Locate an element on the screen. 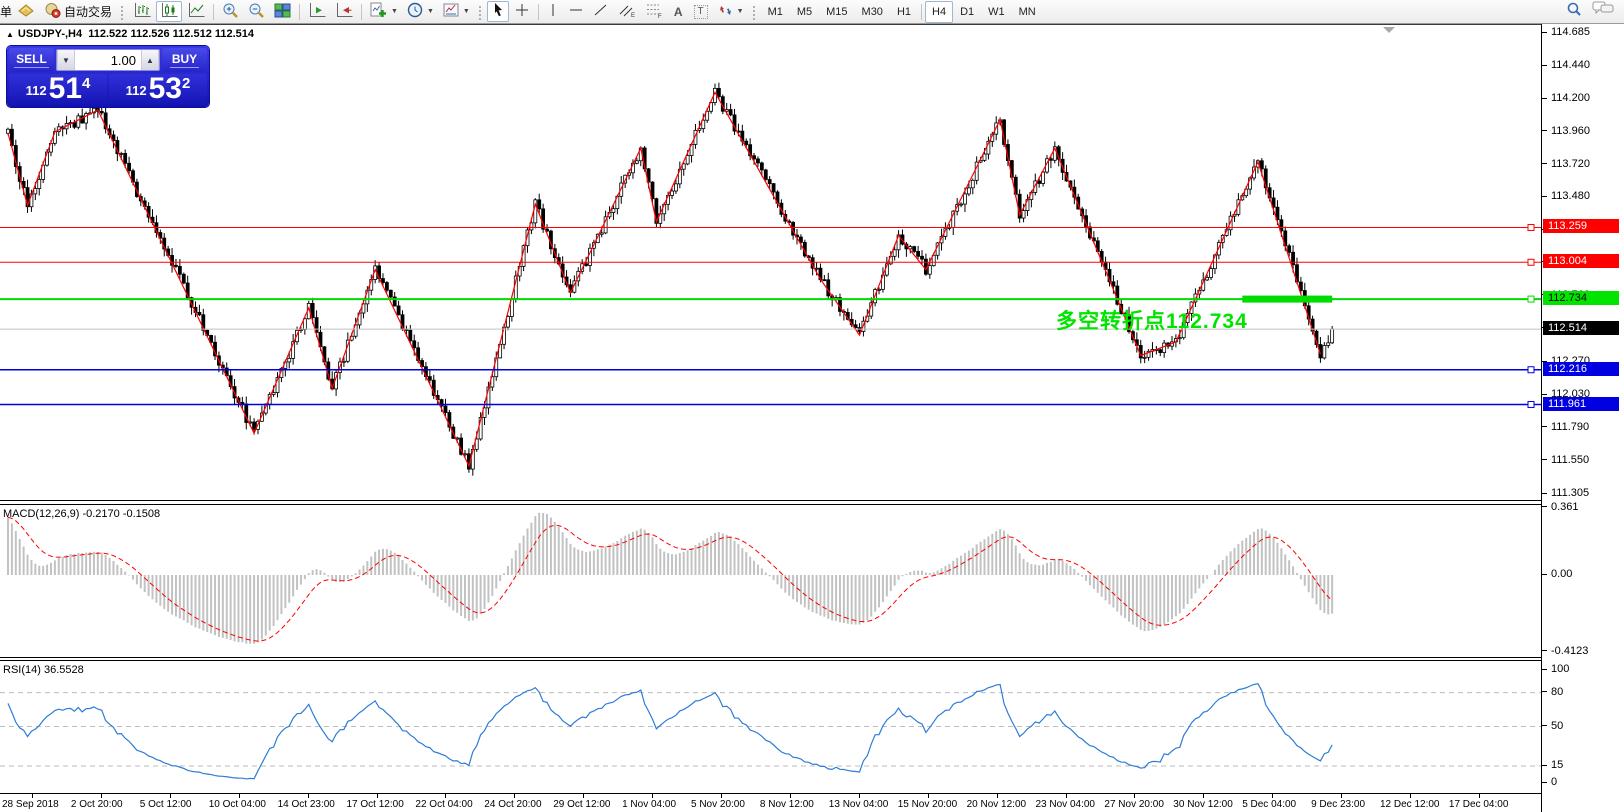 This screenshot has height=812, width=1624. fibonacci-icon: F is located at coordinates (654, 11).